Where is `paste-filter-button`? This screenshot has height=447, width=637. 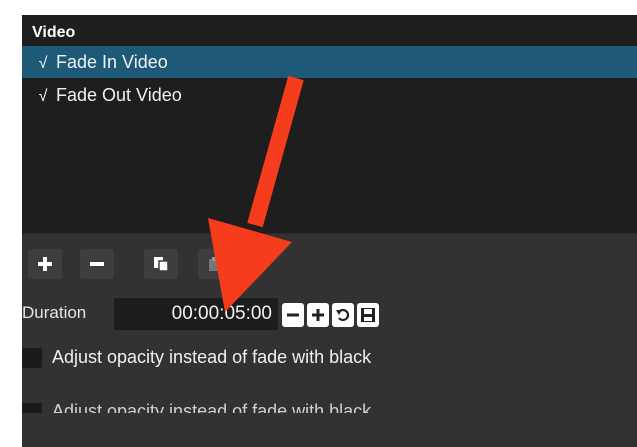
paste-filter-button is located at coordinates (215, 264).